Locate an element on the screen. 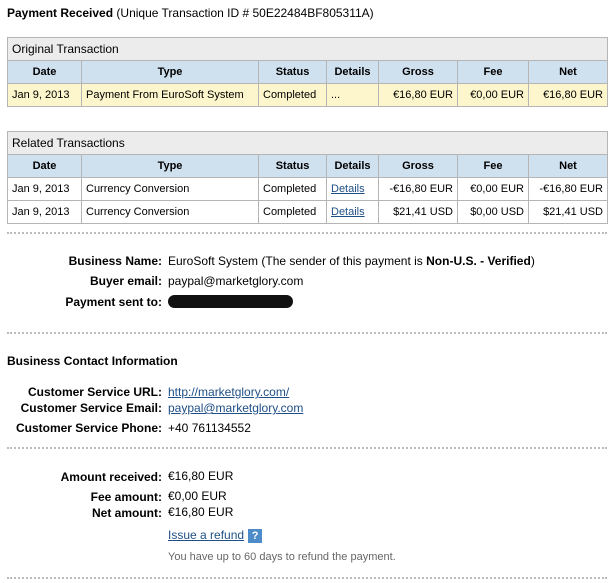 This screenshot has height=583, width=613. cs-phone-value: +40 761134552 is located at coordinates (209, 428).